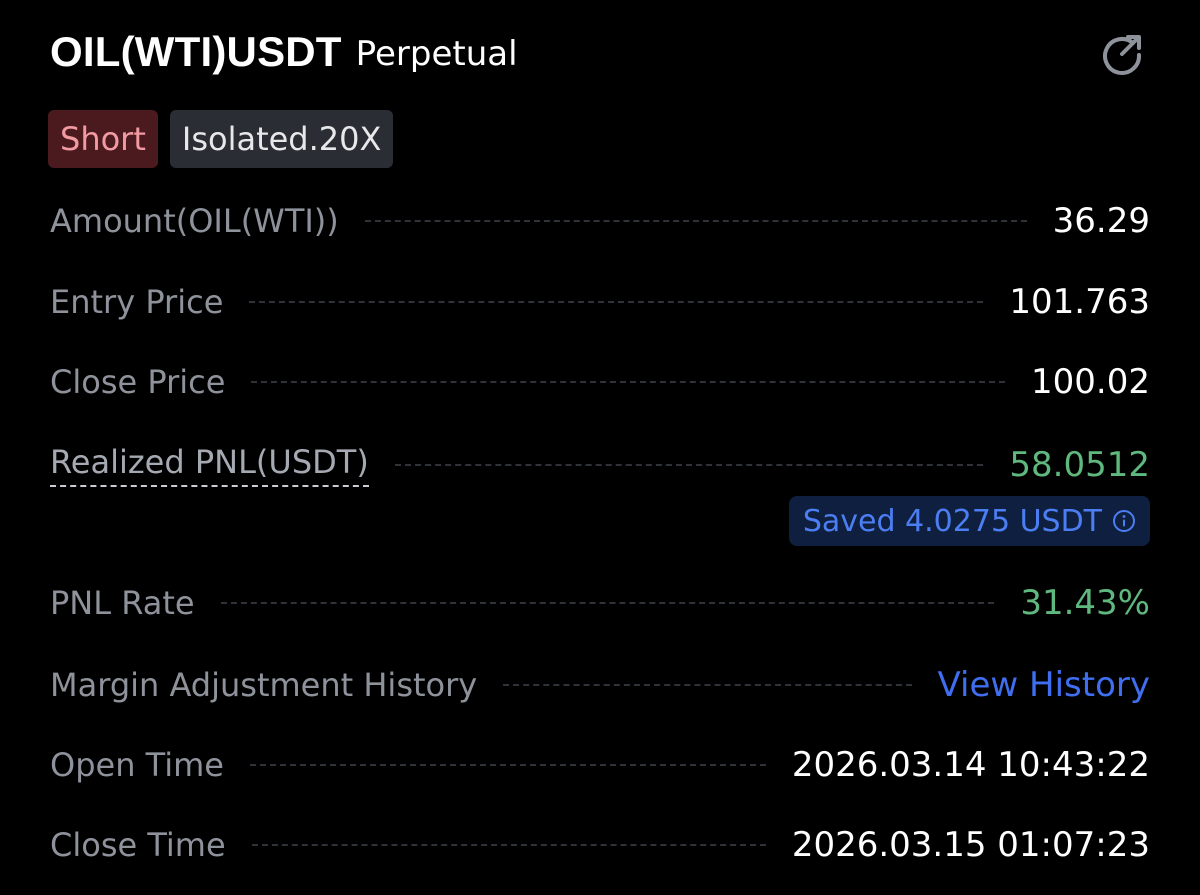 Image resolution: width=1200 pixels, height=895 pixels. I want to click on view-history-link: View History, so click(1044, 685).